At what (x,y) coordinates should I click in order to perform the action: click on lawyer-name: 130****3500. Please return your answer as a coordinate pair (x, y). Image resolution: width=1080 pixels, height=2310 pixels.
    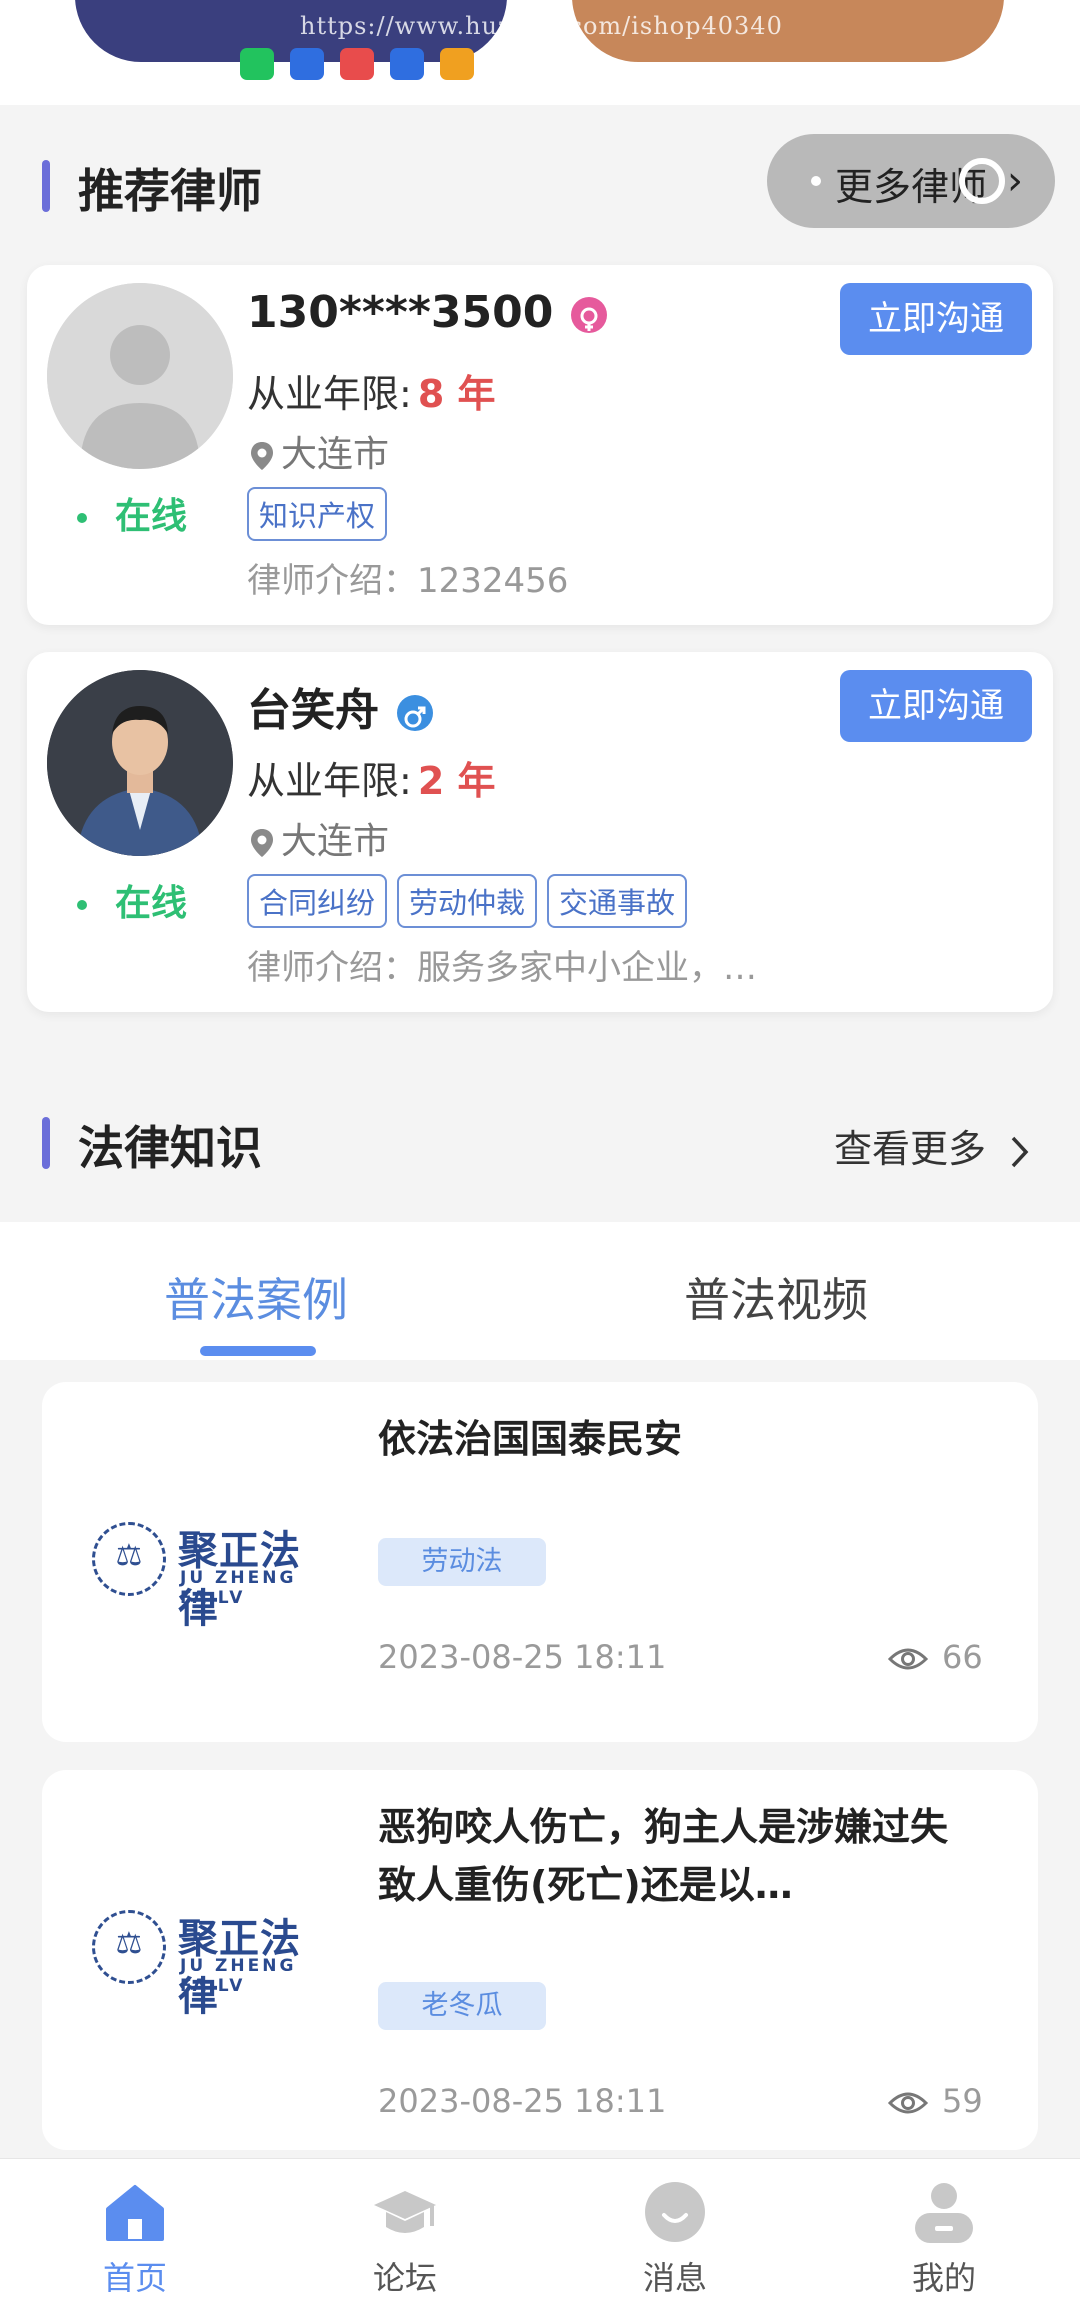
    Looking at the image, I should click on (427, 312).